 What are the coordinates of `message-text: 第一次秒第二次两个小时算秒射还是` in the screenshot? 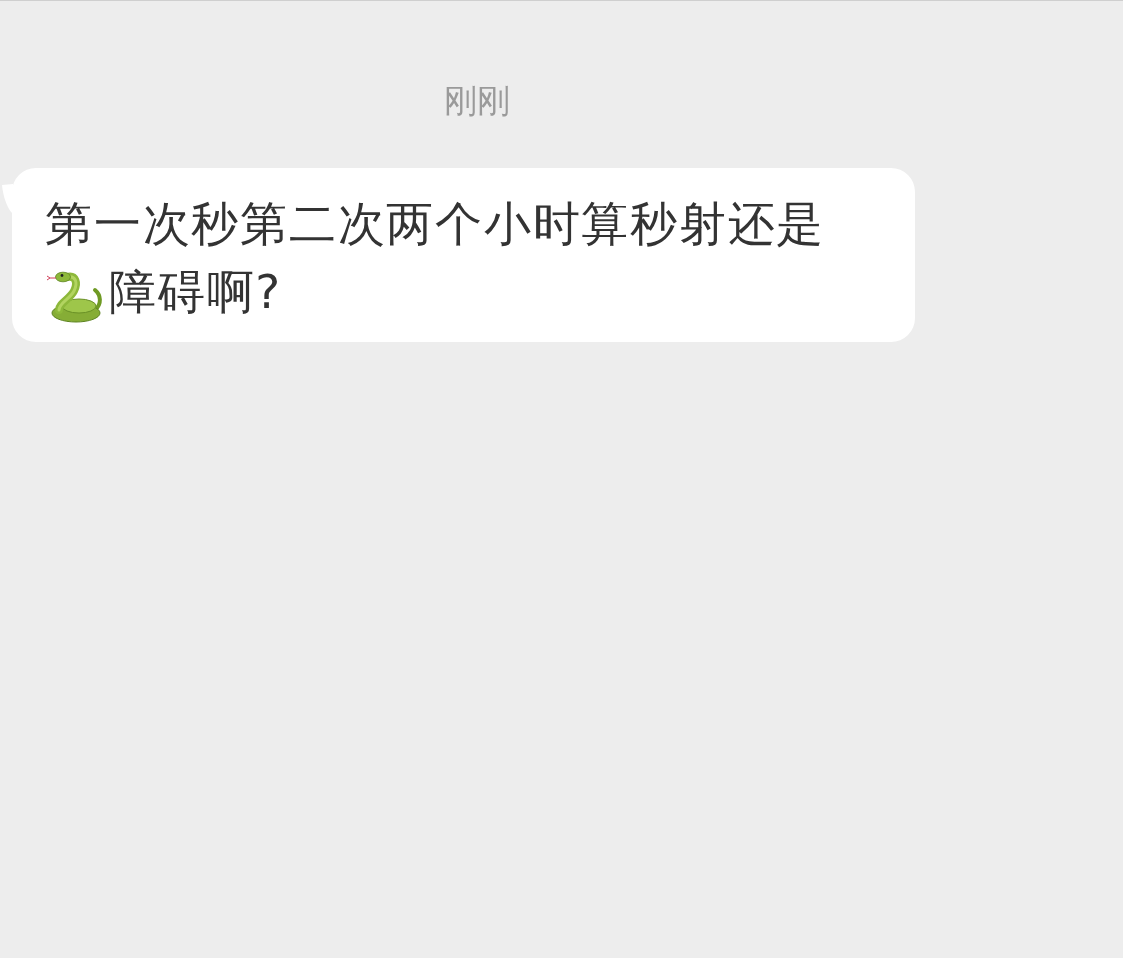 It's located at (435, 223).